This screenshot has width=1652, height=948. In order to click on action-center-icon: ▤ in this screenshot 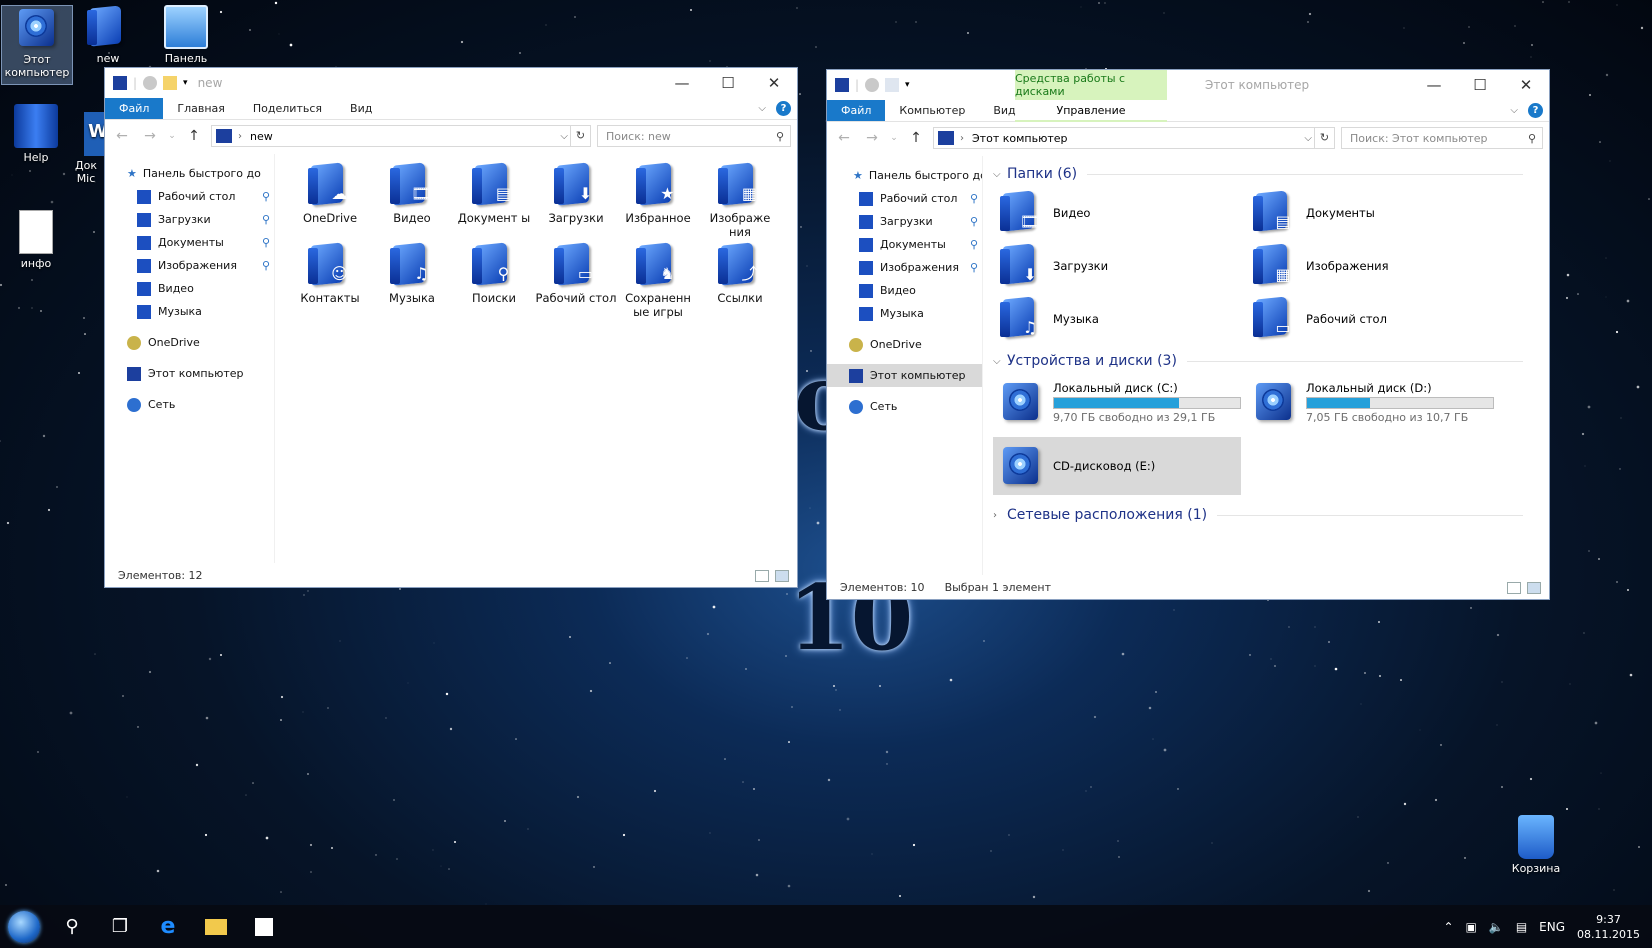, I will do `click(1521, 927)`.